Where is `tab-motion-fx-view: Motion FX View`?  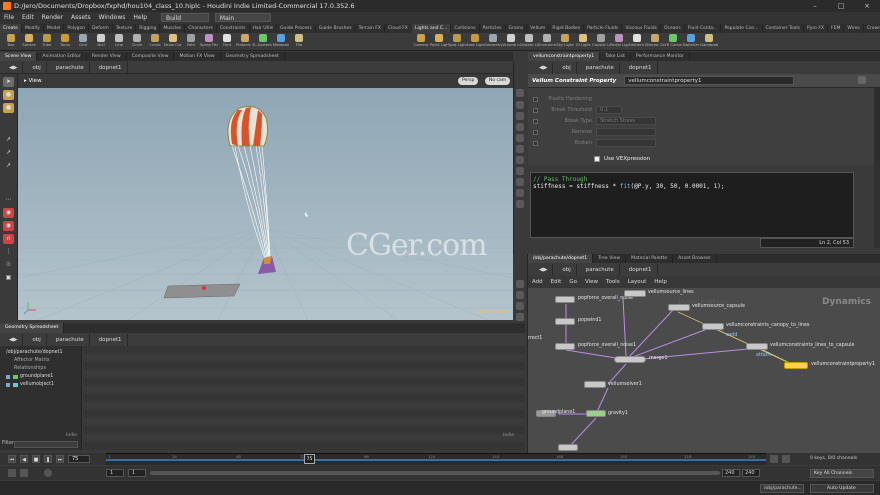
tab-motion-fx-view: Motion FX View is located at coordinates (197, 56).